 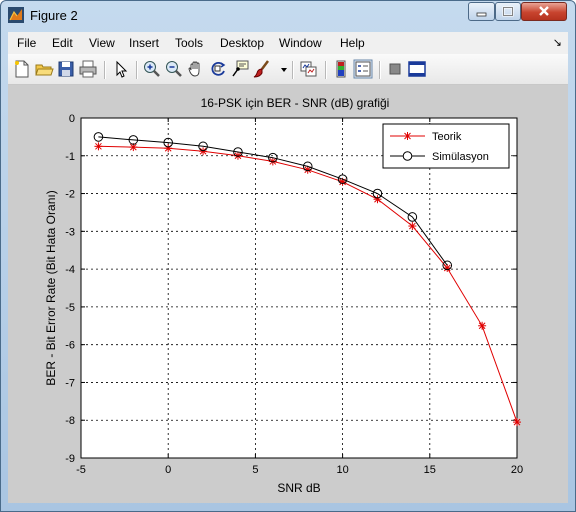 What do you see at coordinates (300, 43) in the screenshot?
I see `menu-window: Window` at bounding box center [300, 43].